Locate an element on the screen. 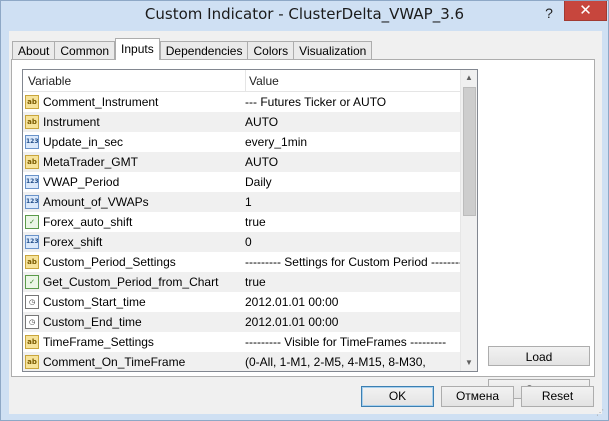 Image resolution: width=609 pixels, height=421 pixels. ok-button: OK is located at coordinates (397, 396).